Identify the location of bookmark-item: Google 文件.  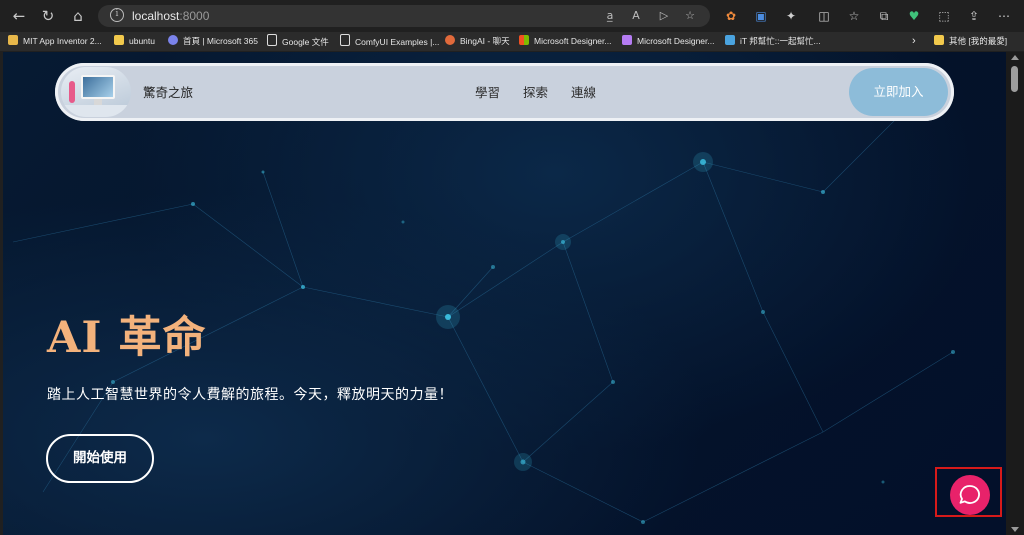
(298, 41).